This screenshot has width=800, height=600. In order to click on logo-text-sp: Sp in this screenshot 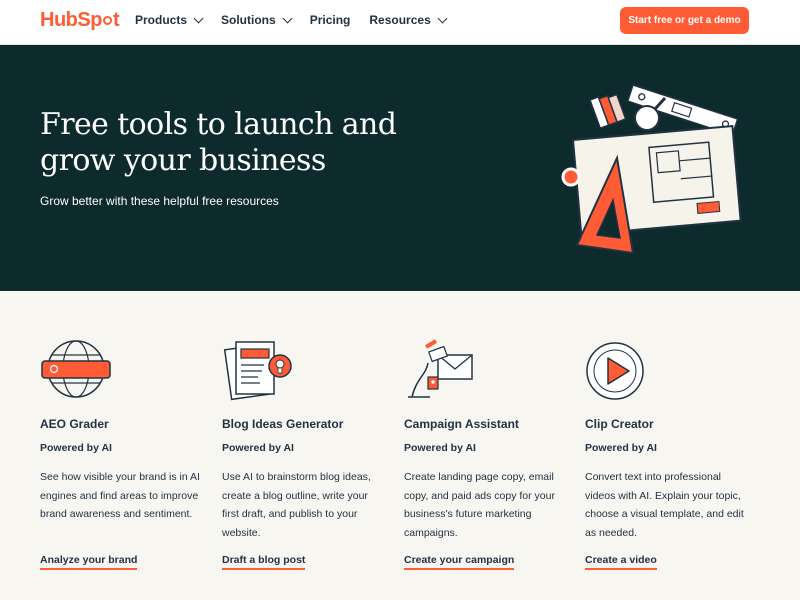, I will do `click(89, 20)`.